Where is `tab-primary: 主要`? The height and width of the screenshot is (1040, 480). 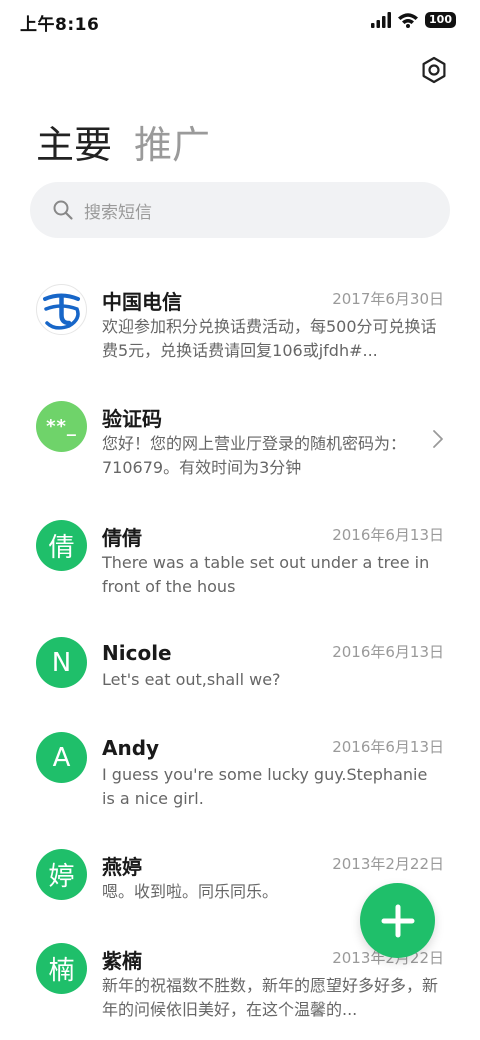
tab-primary: 主要 is located at coordinates (74, 141).